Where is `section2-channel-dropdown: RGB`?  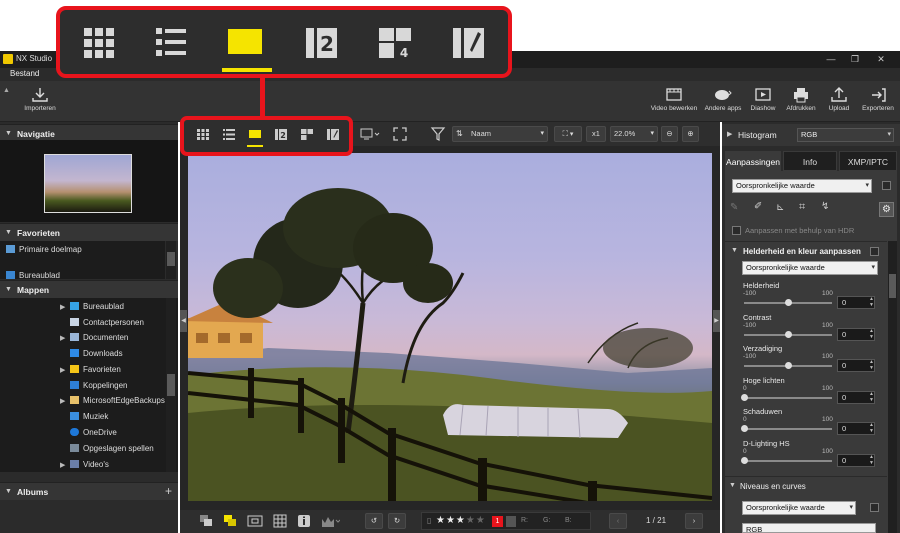
section2-channel-dropdown: RGB is located at coordinates (809, 528).